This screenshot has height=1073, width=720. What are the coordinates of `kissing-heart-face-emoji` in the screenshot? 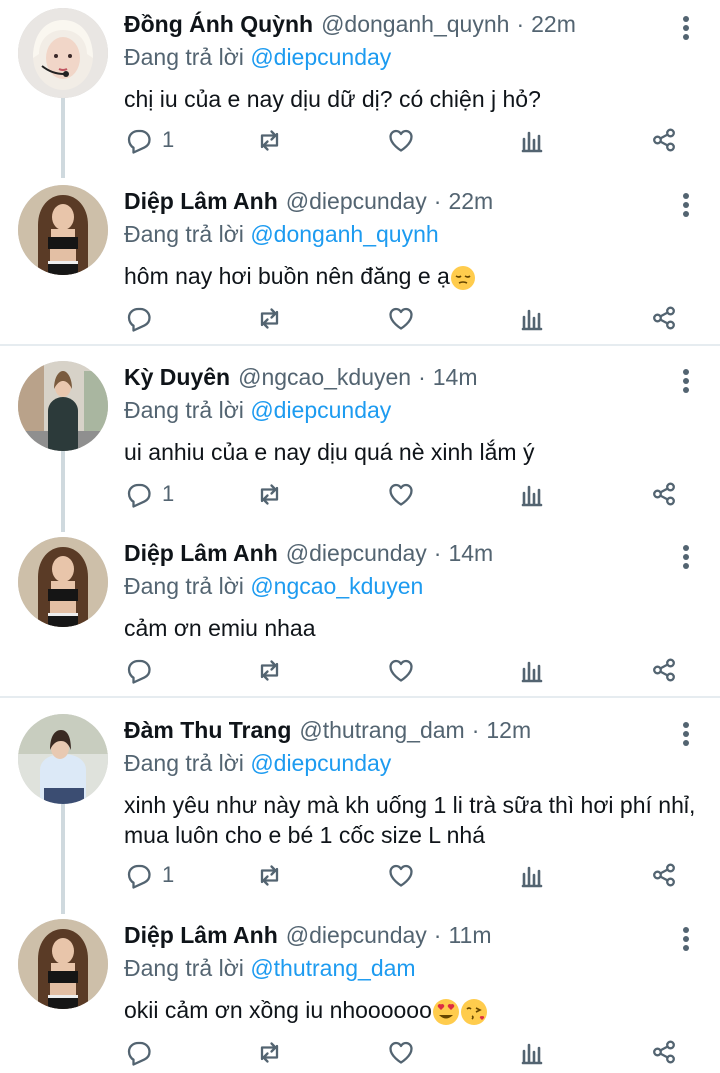 It's located at (473, 1011).